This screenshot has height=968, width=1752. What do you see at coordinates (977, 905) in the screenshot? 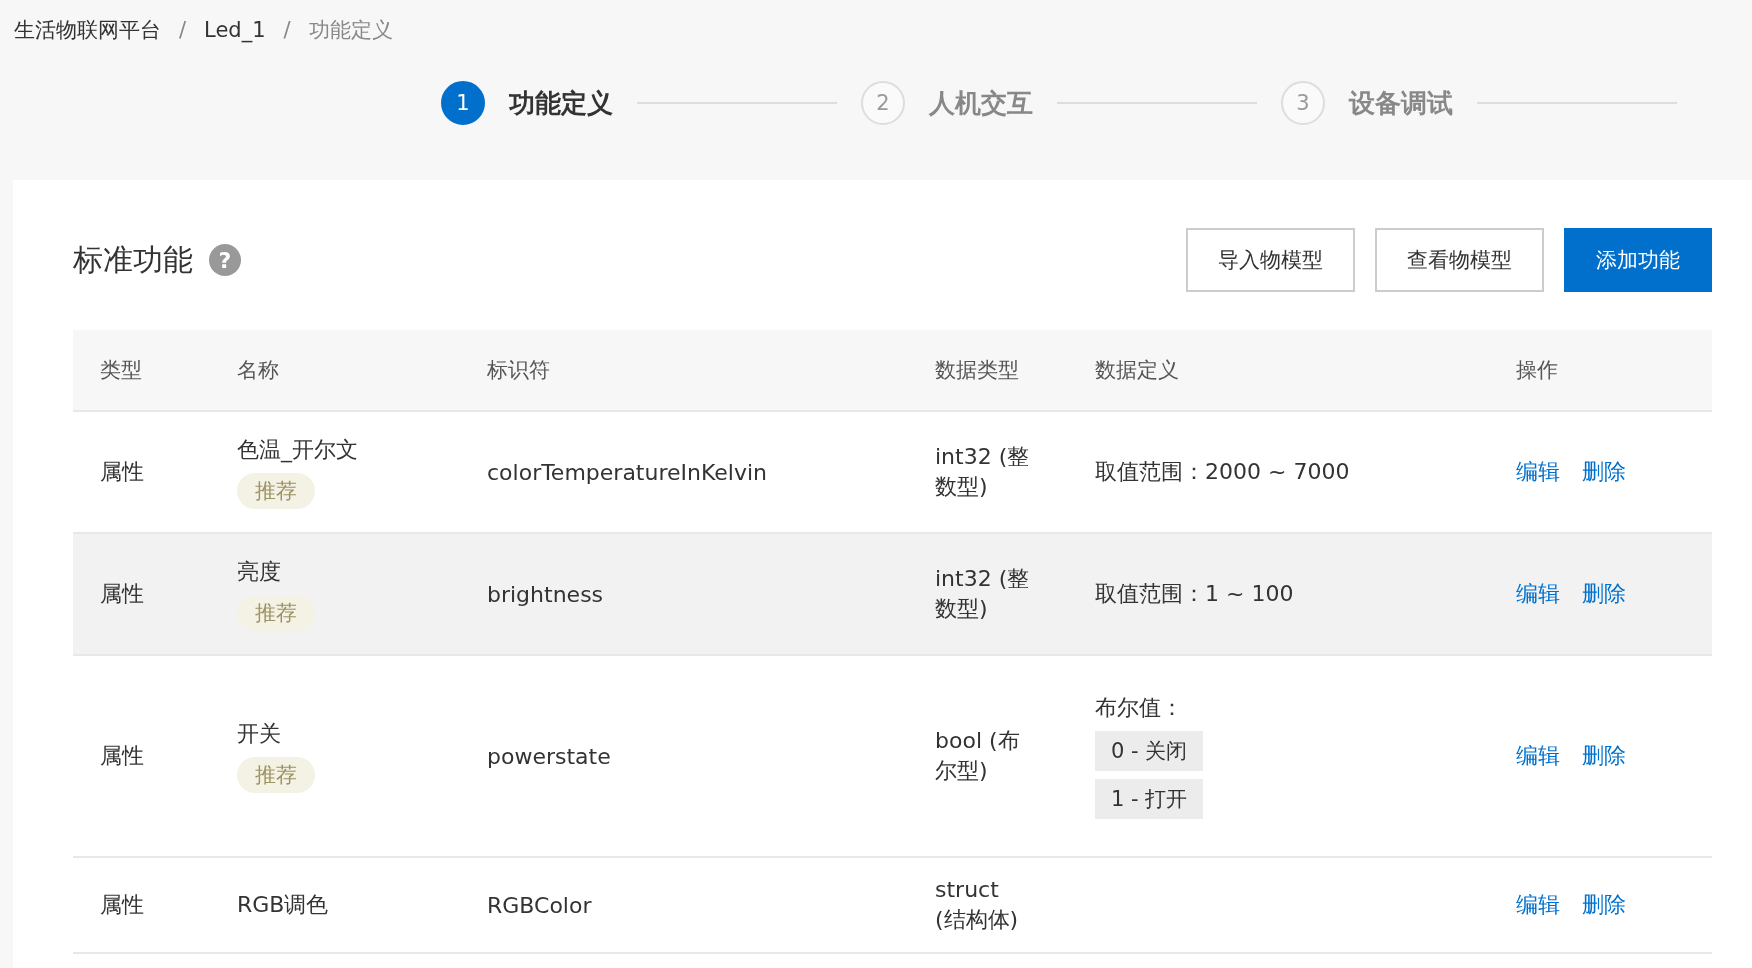
I see `table-cell-text: struct (结构体)` at bounding box center [977, 905].